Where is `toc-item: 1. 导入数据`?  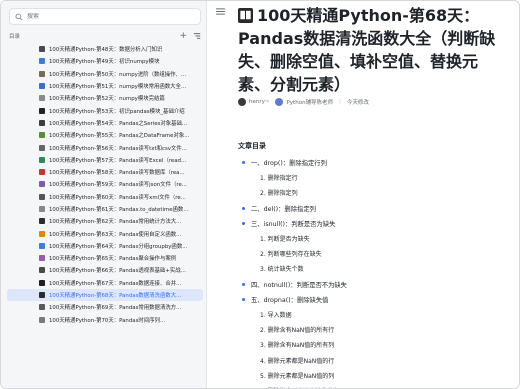 toc-item: 1. 导入数据 is located at coordinates (373, 314).